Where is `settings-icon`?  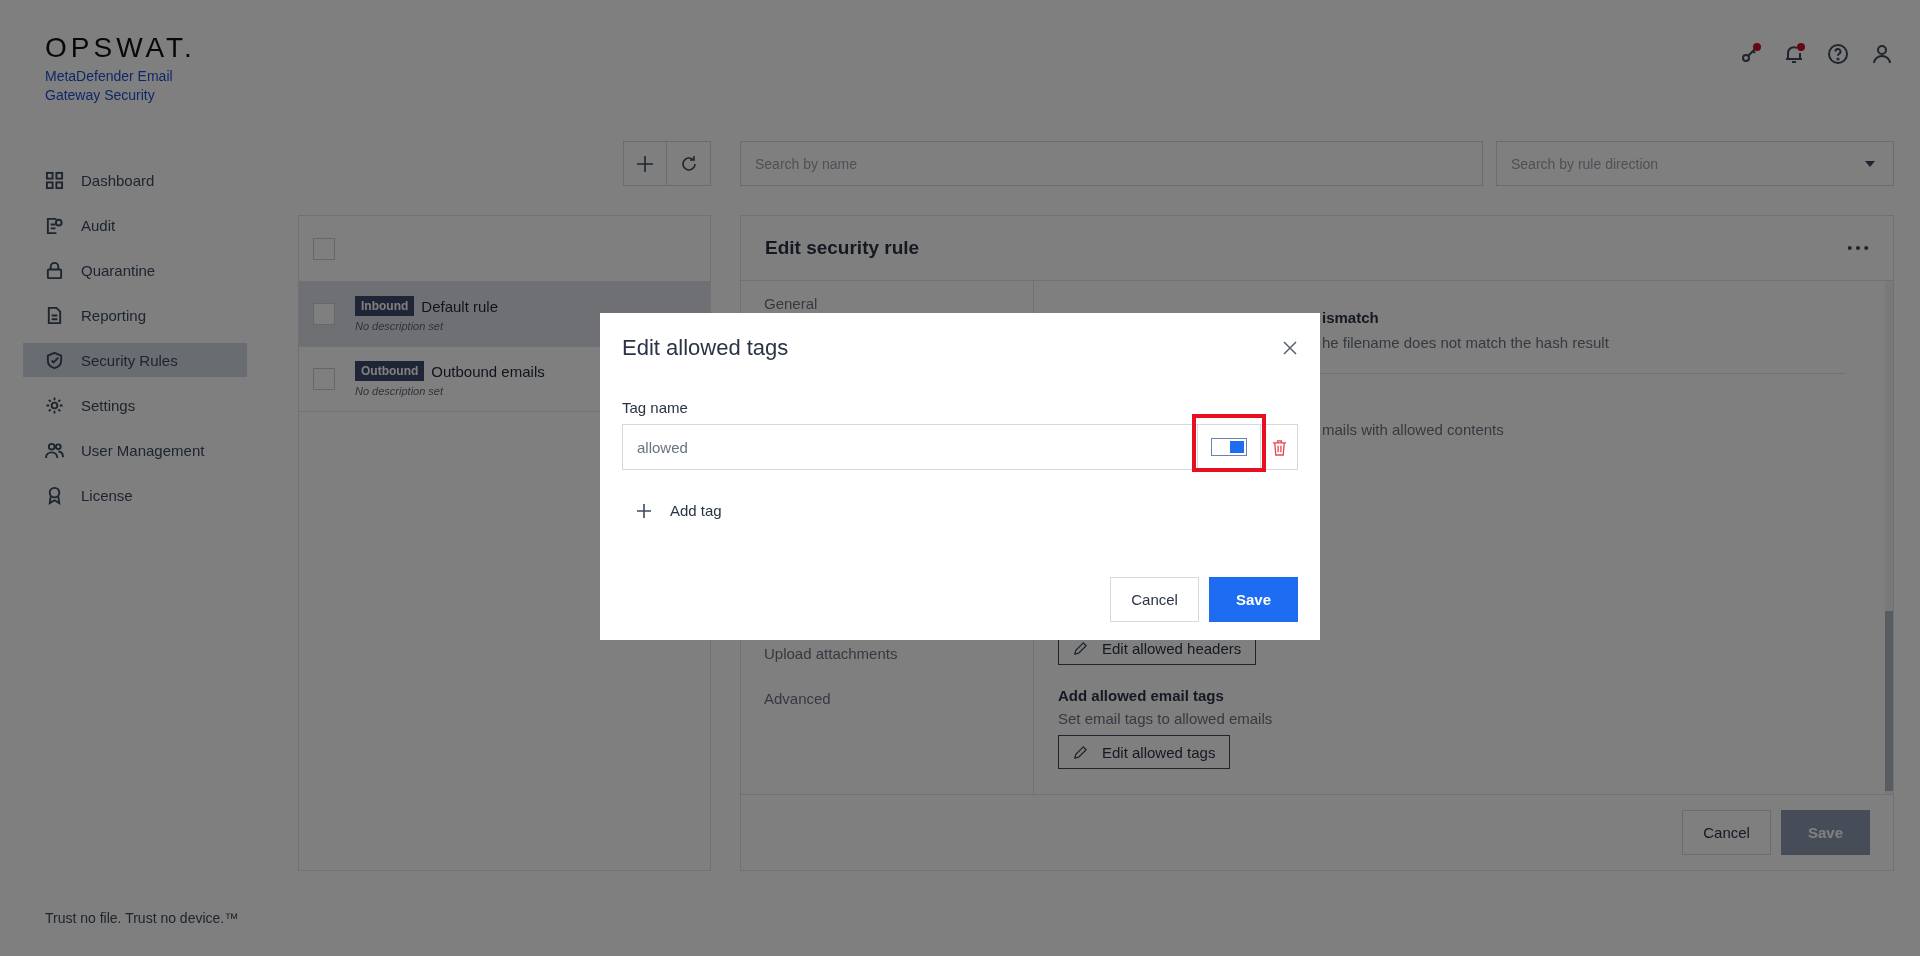 settings-icon is located at coordinates (54, 405).